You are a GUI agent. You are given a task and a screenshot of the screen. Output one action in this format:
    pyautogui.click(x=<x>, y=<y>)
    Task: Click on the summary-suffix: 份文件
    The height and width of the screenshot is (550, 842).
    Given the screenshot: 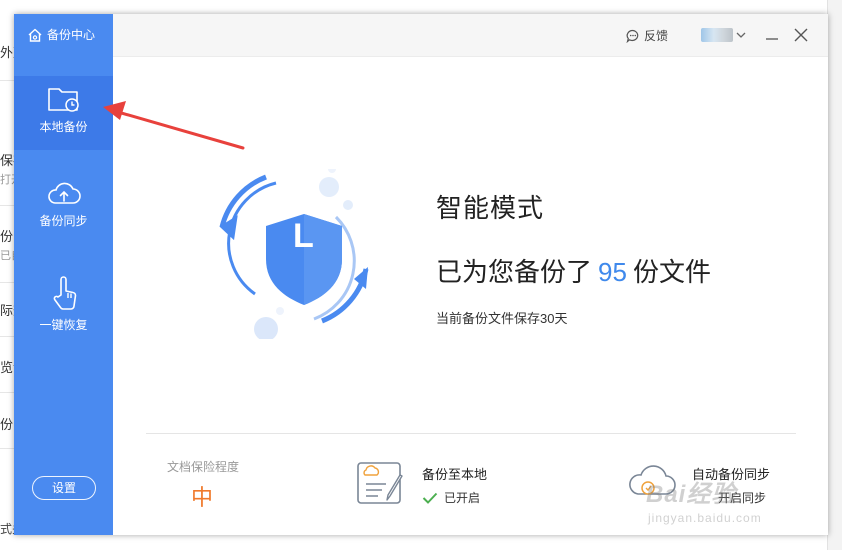 What is the action you would take?
    pyautogui.click(x=671, y=272)
    